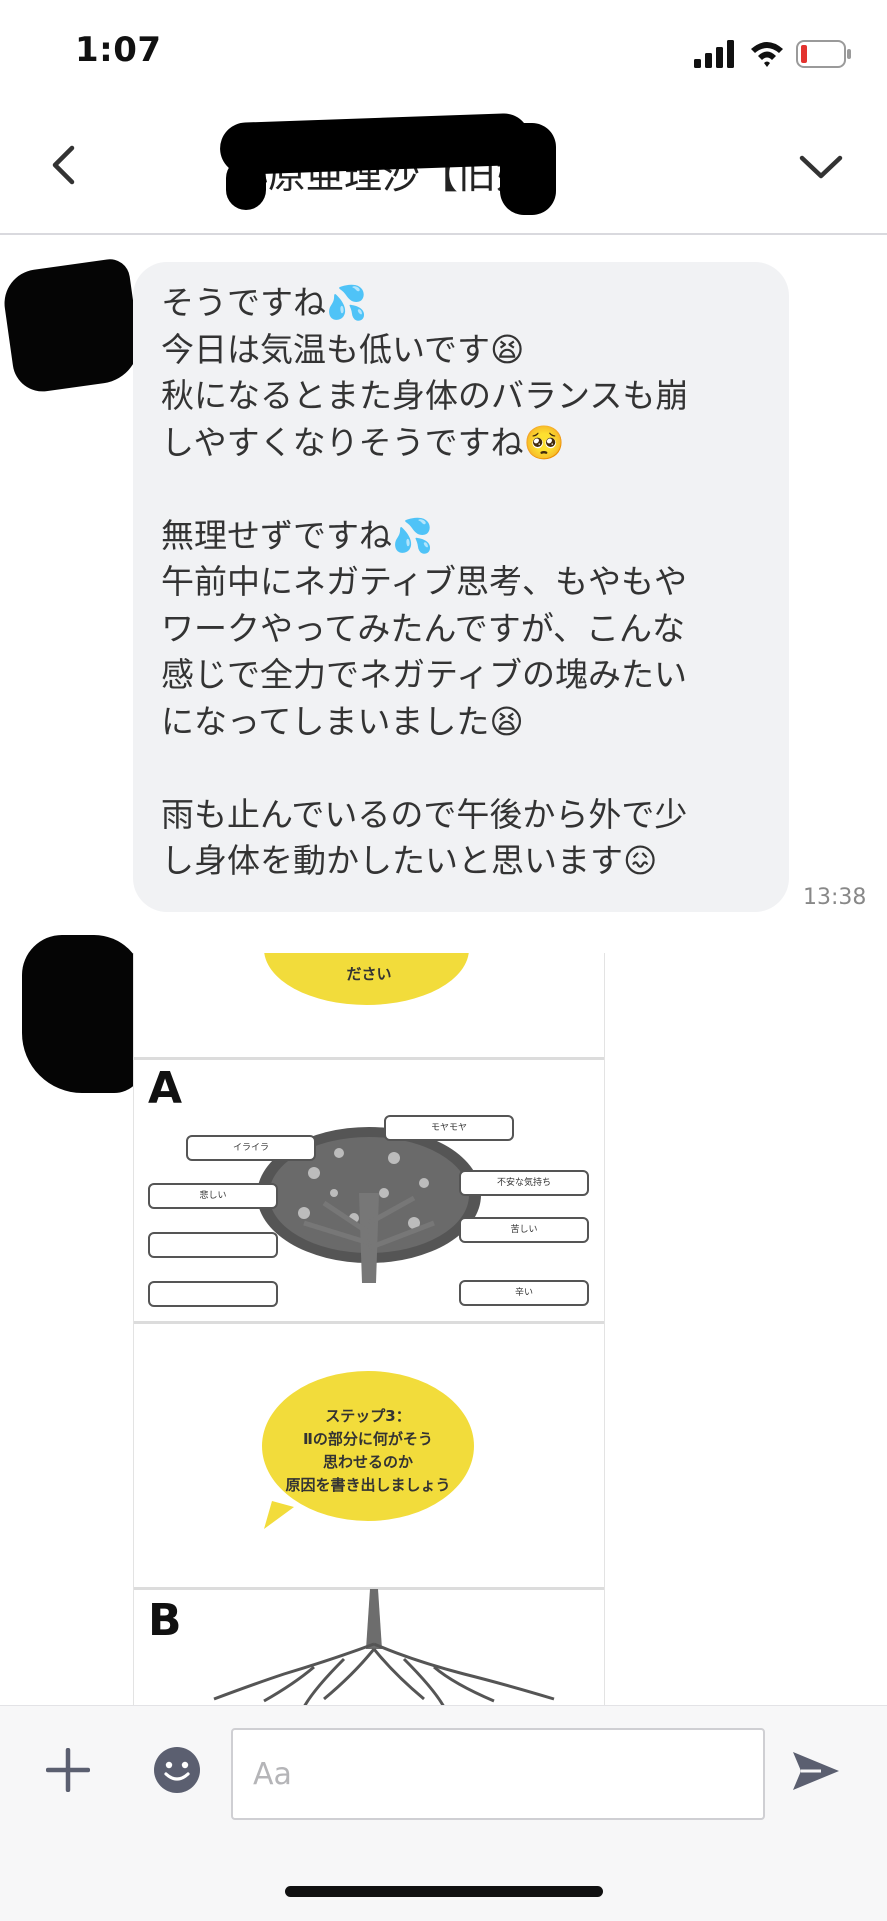 Image resolution: width=887 pixels, height=1921 pixels. I want to click on status-time: 1:07, so click(118, 50).